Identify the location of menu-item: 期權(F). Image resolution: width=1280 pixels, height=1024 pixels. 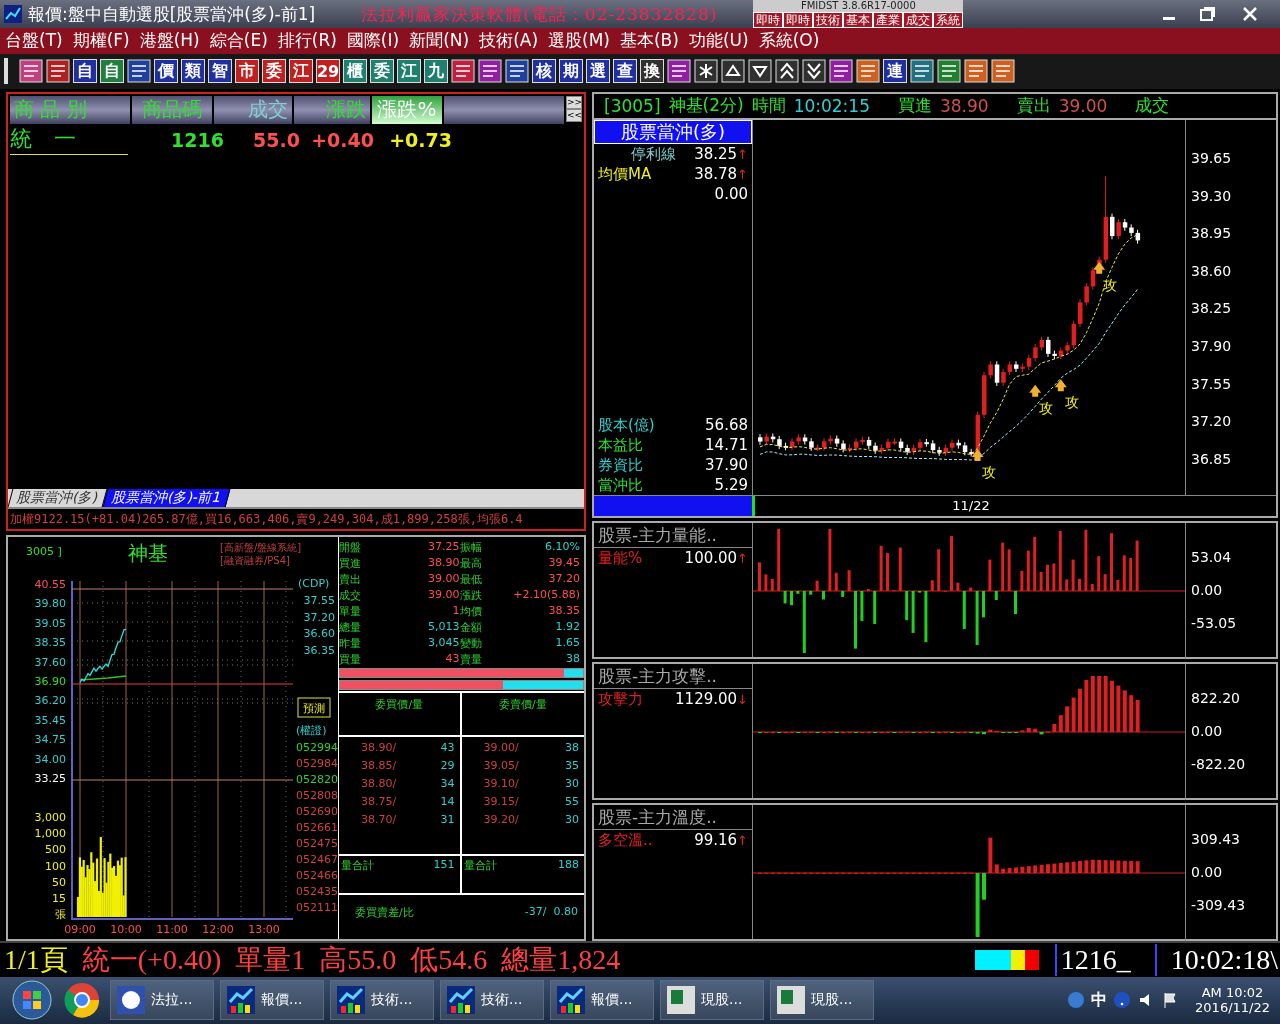
(101, 41).